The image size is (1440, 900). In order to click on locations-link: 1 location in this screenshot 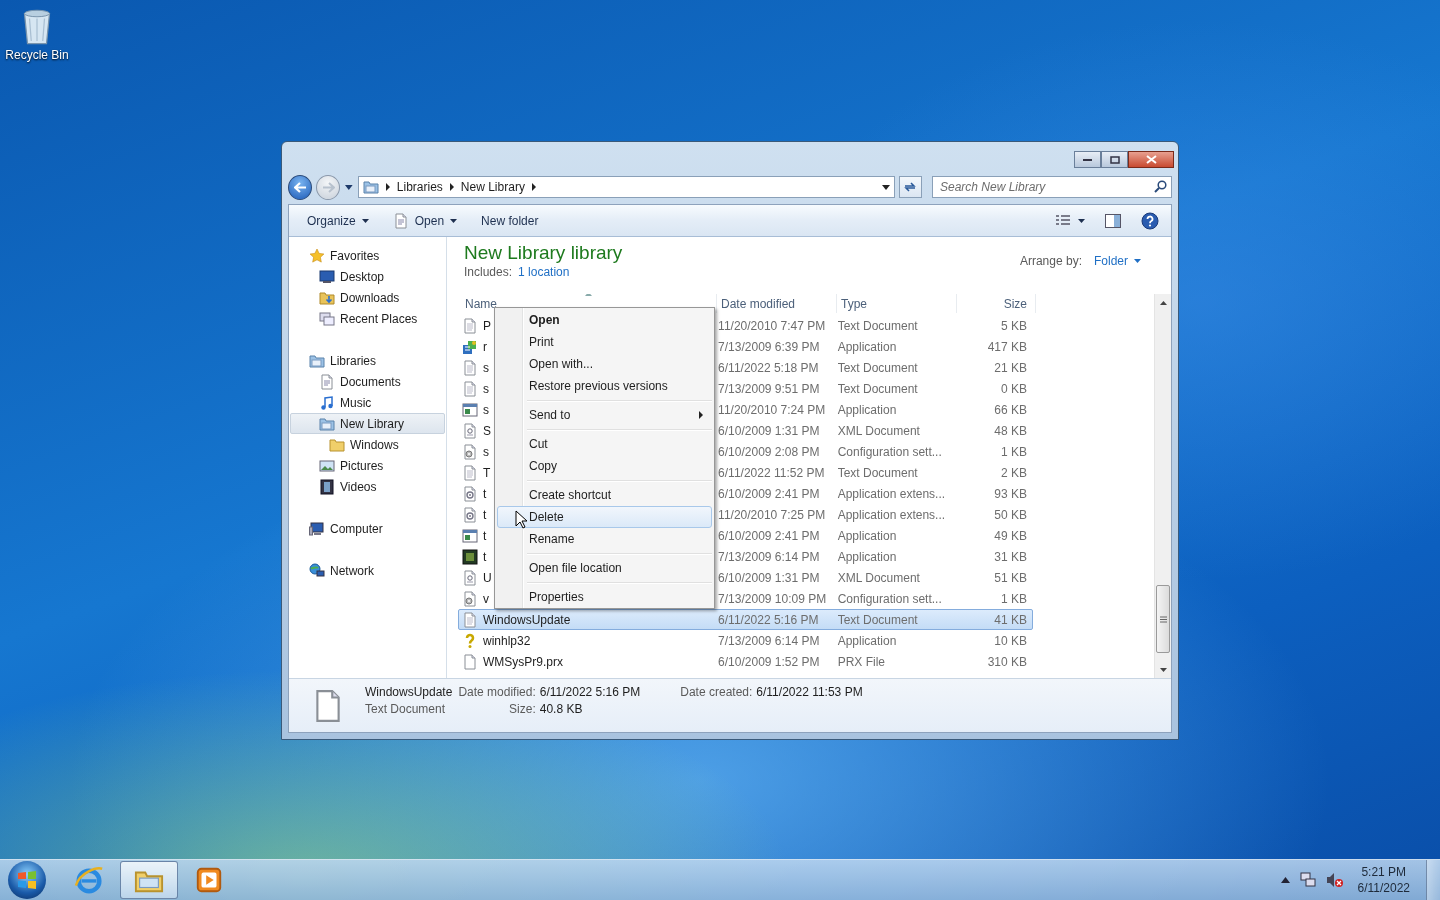, I will do `click(544, 272)`.